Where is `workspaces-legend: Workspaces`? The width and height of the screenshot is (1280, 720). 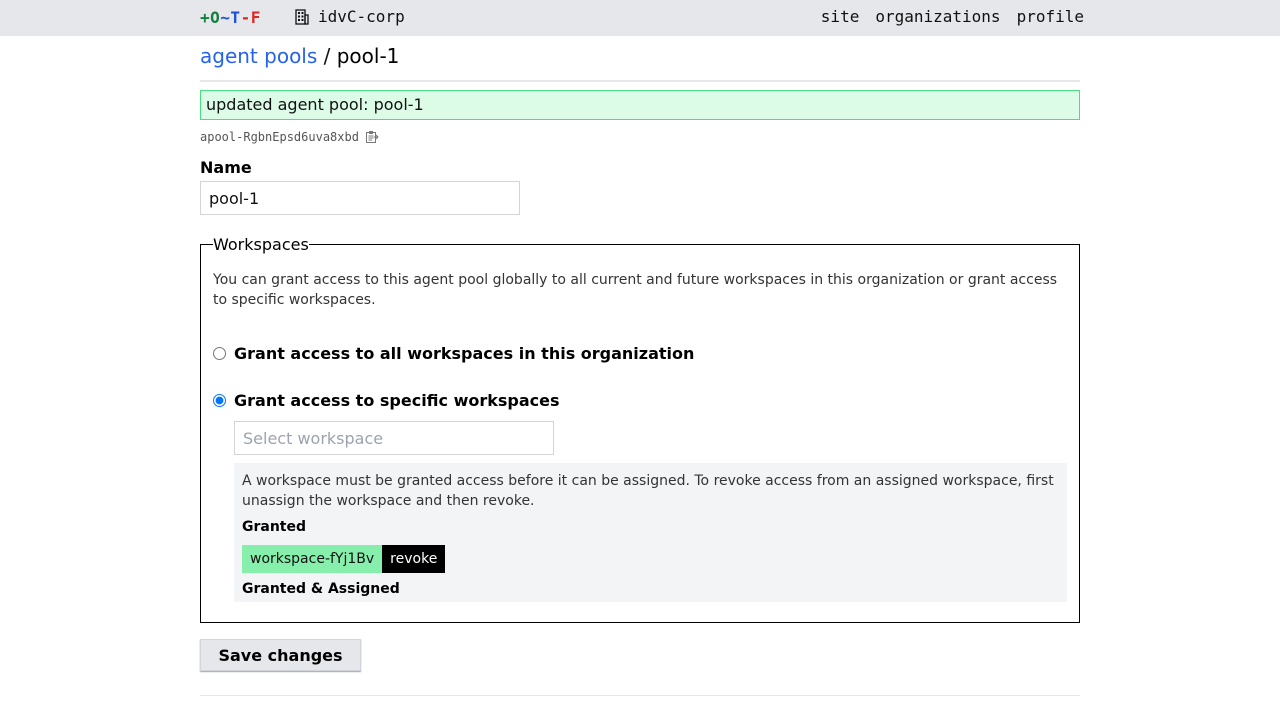
workspaces-legend: Workspaces is located at coordinates (261, 244).